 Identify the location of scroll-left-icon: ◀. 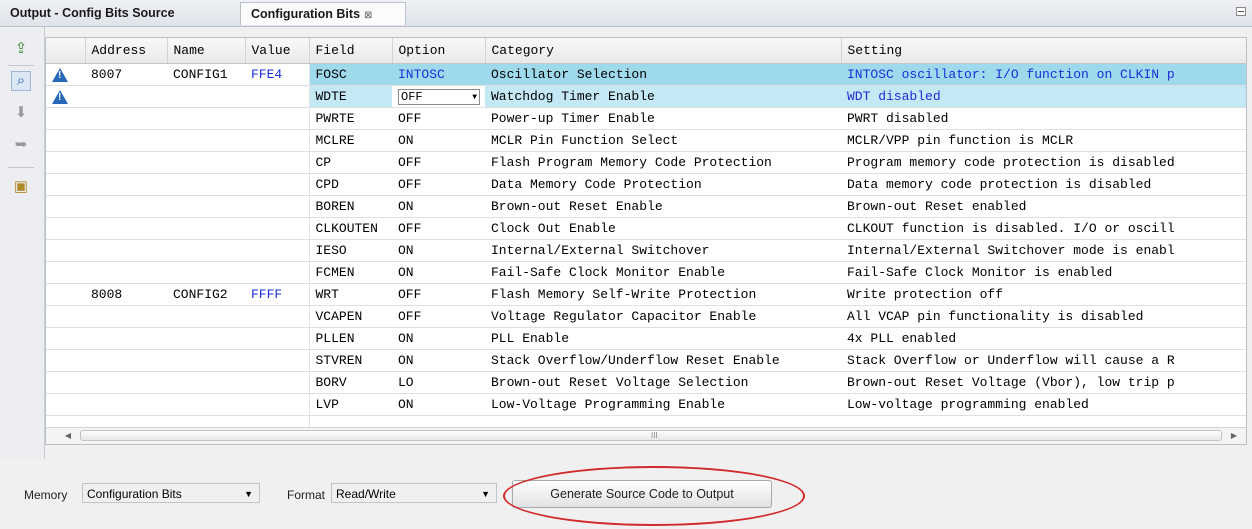
(68, 436).